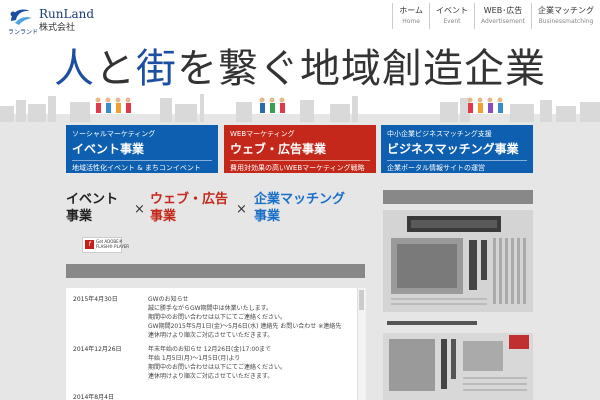 This screenshot has width=600, height=400. I want to click on nav-sublabel: Event, so click(452, 21).